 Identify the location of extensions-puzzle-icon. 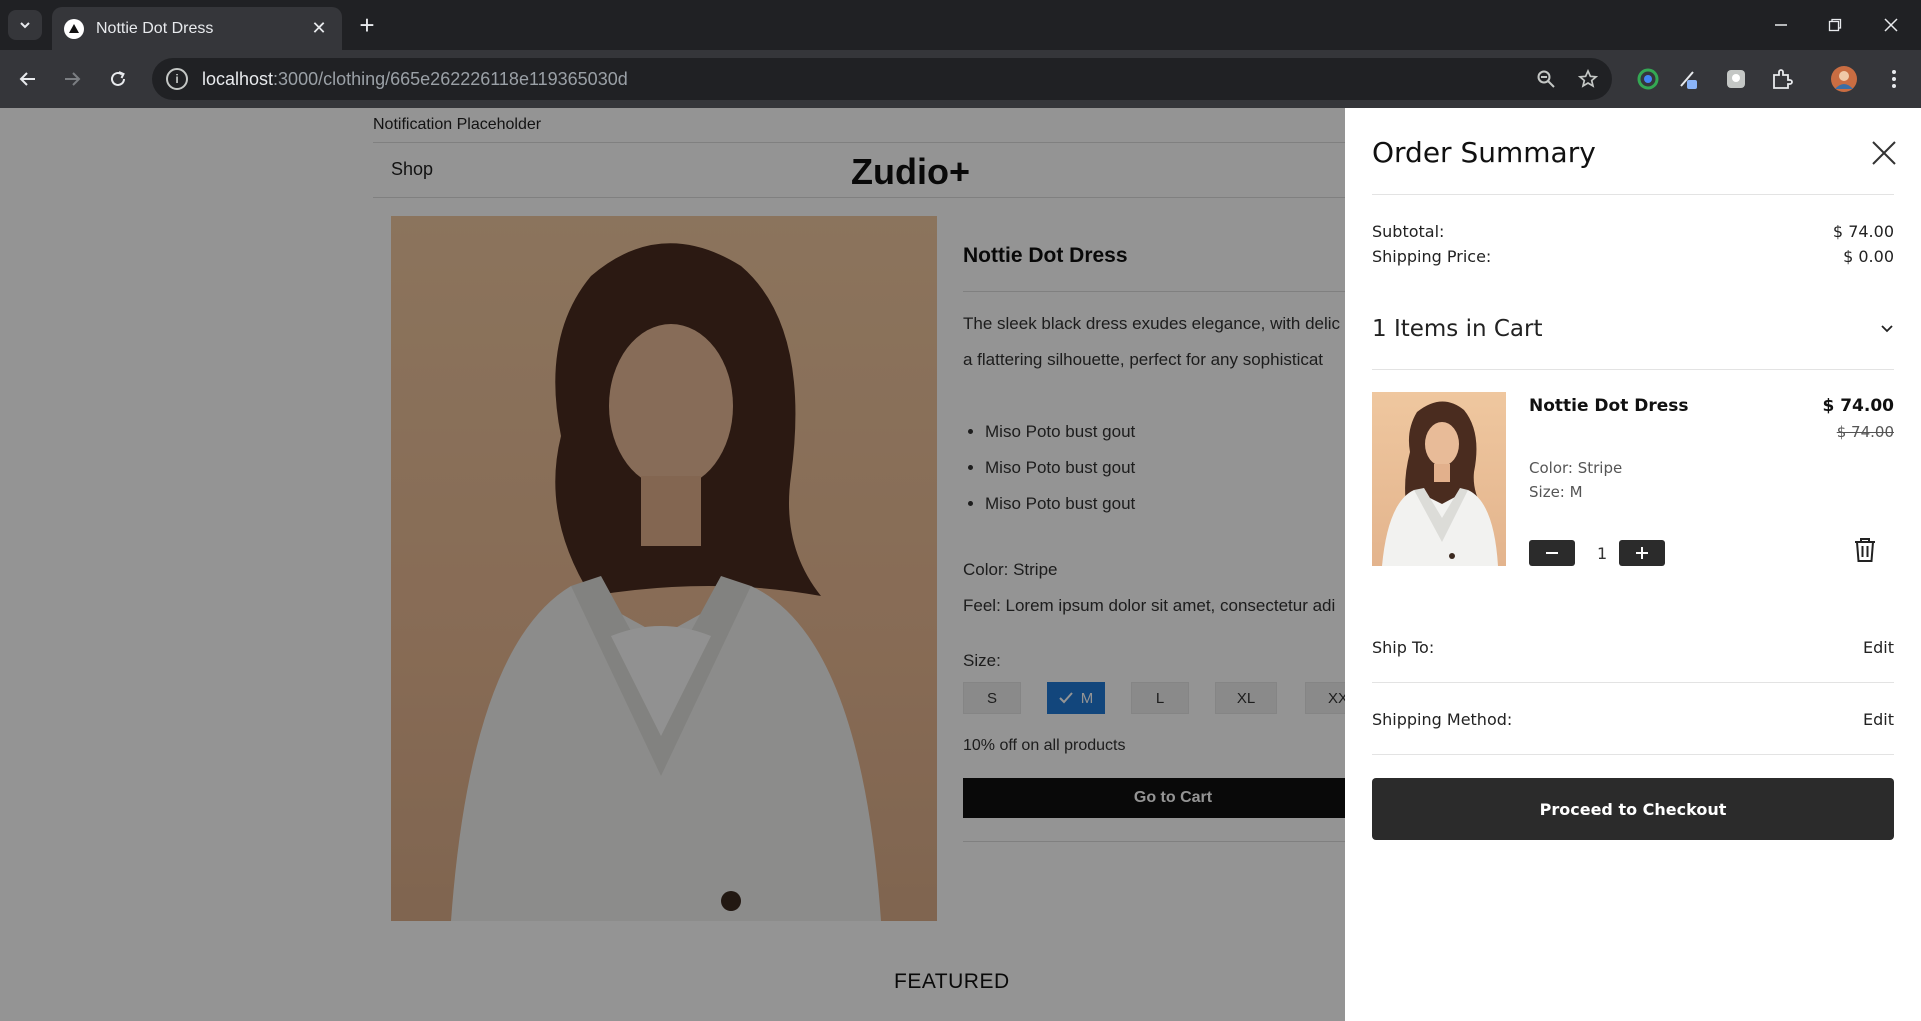
(1782, 79).